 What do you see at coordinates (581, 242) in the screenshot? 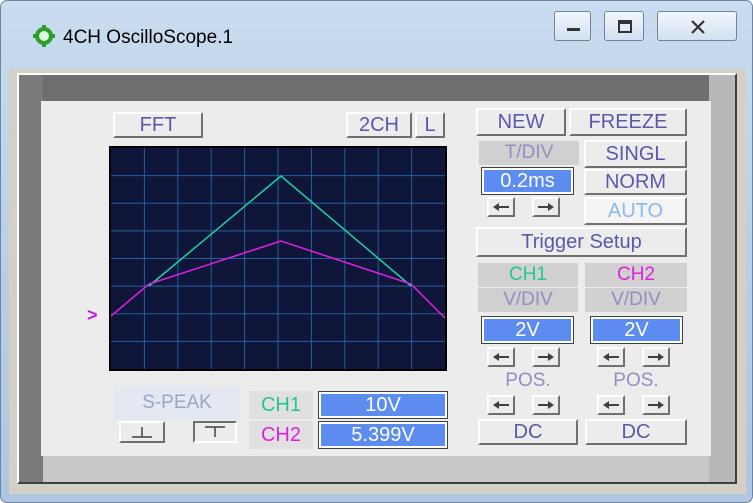
I see `trigger-setup-button: Trigger Setup` at bounding box center [581, 242].